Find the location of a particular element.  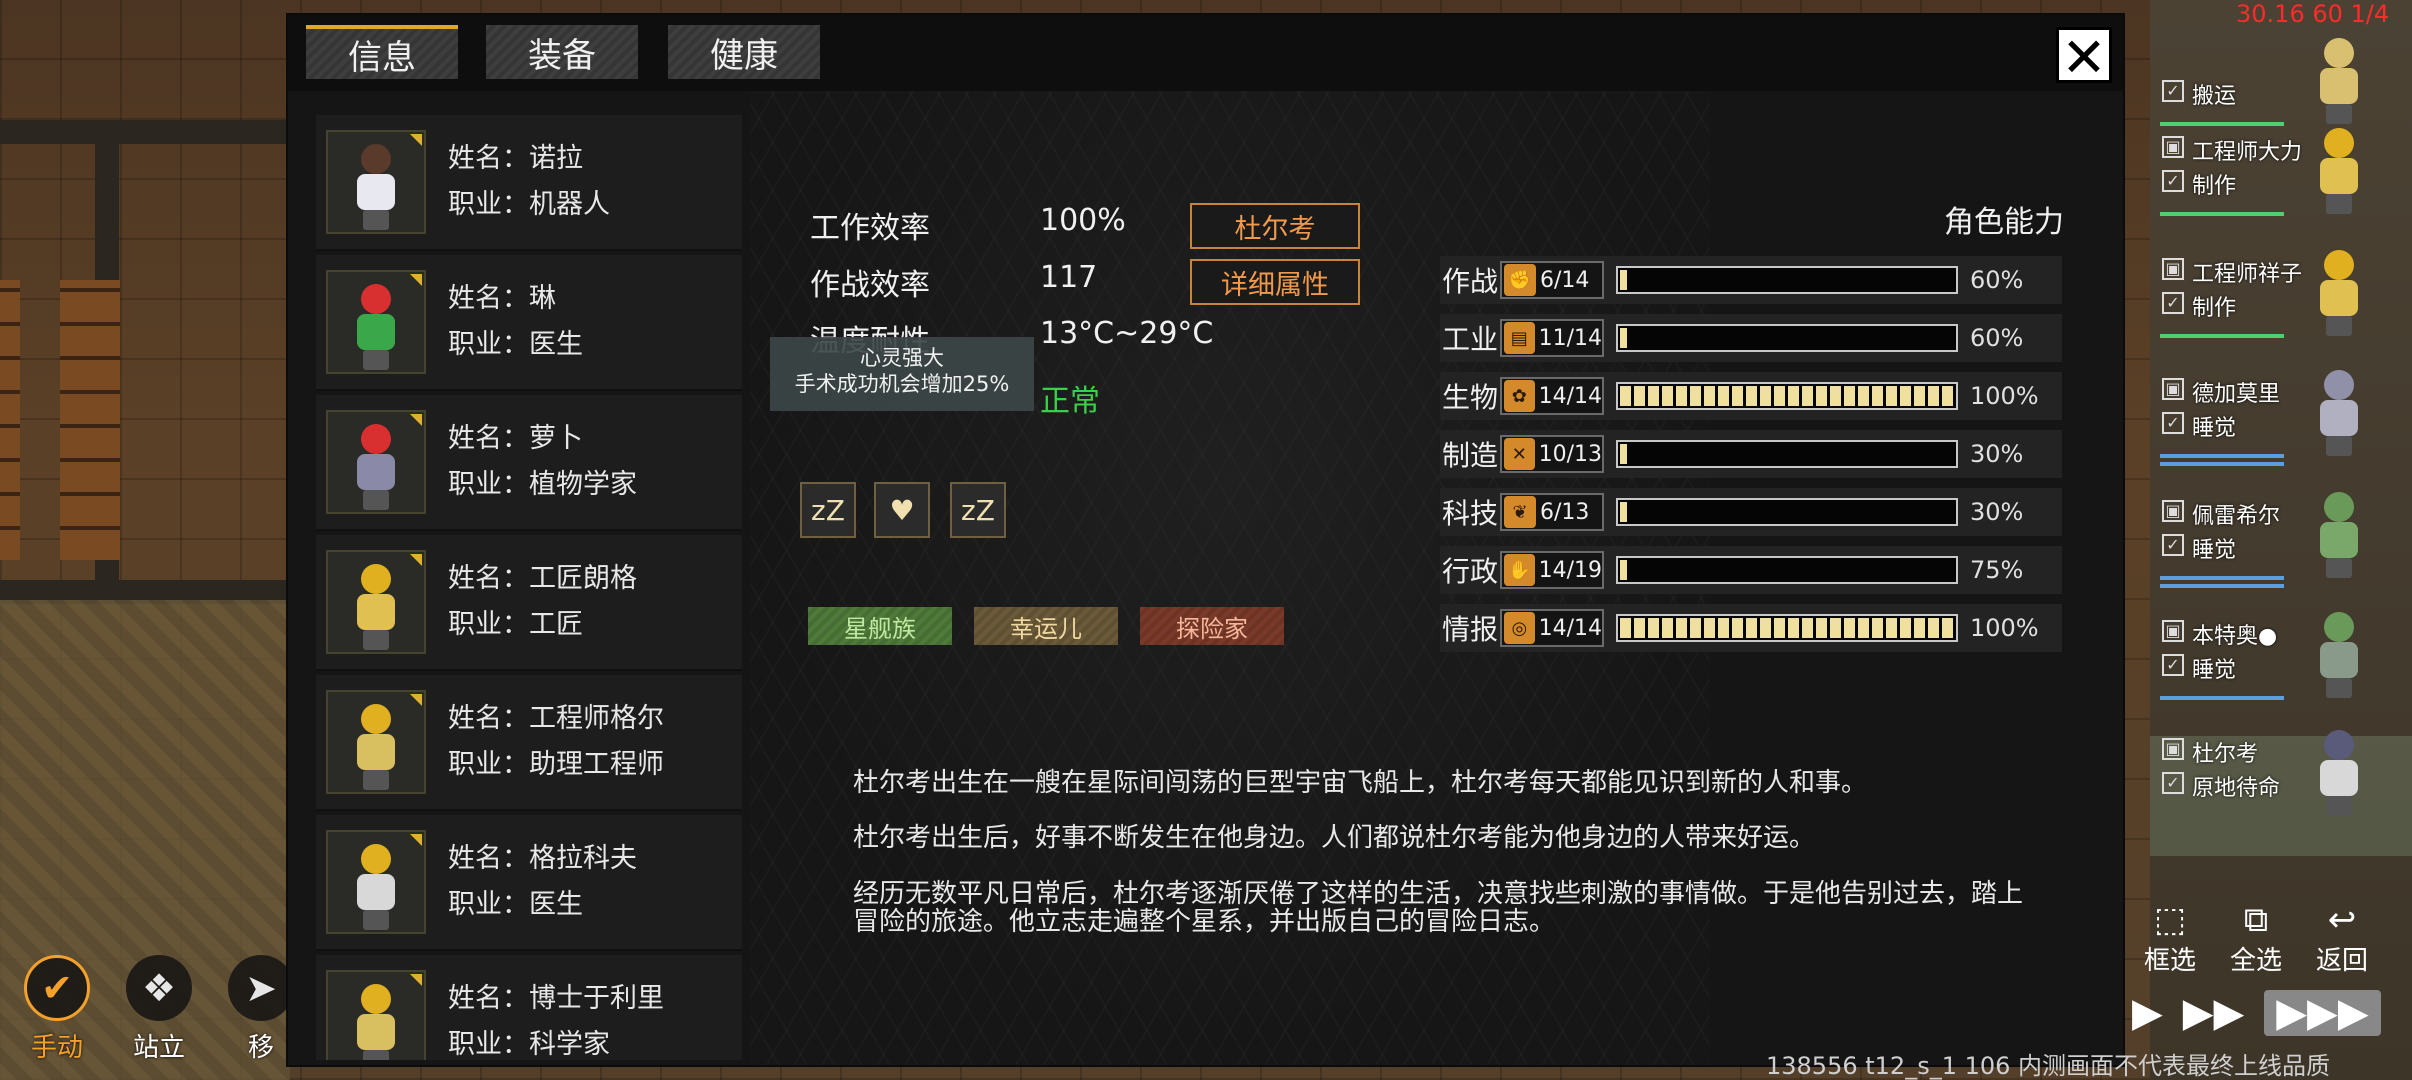

character-job: 植物学家 is located at coordinates (583, 484).